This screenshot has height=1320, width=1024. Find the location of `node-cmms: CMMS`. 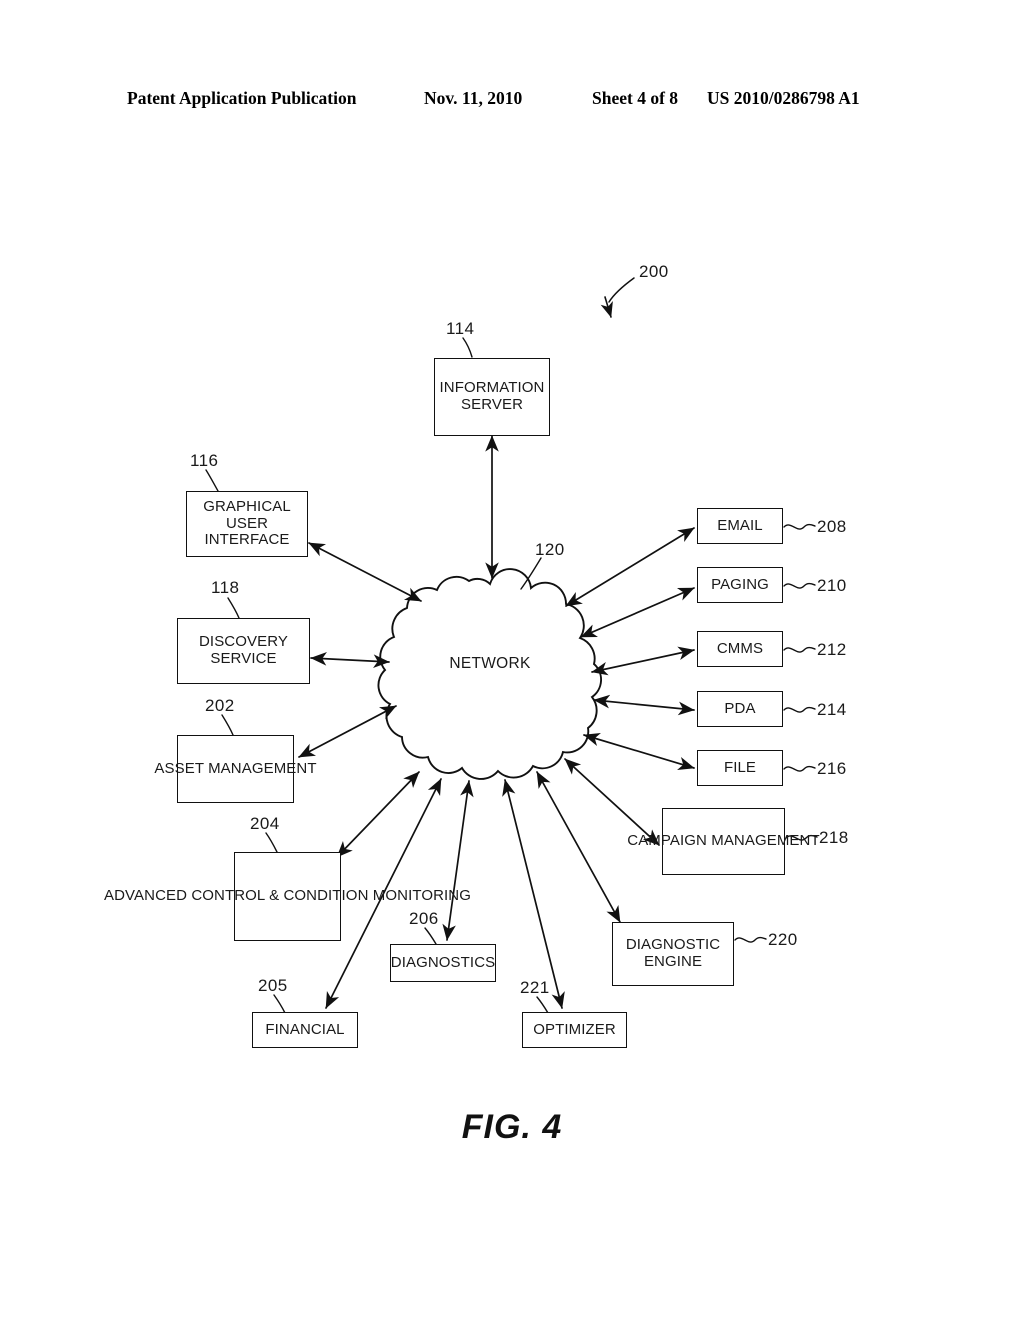

node-cmms: CMMS is located at coordinates (740, 649).